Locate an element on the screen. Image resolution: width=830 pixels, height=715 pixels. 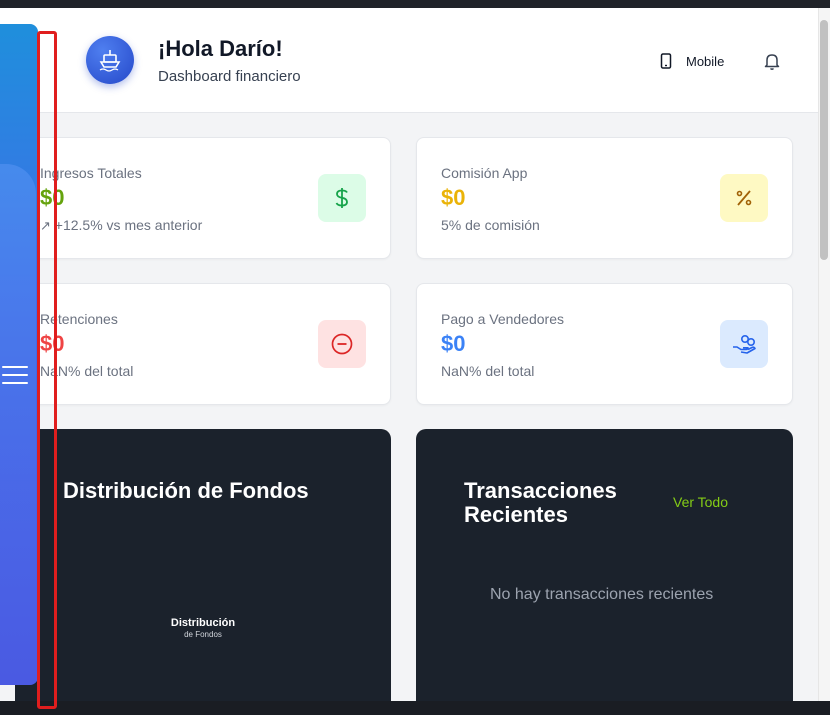
distribution-center-title: Distribución is located at coordinates (203, 623).